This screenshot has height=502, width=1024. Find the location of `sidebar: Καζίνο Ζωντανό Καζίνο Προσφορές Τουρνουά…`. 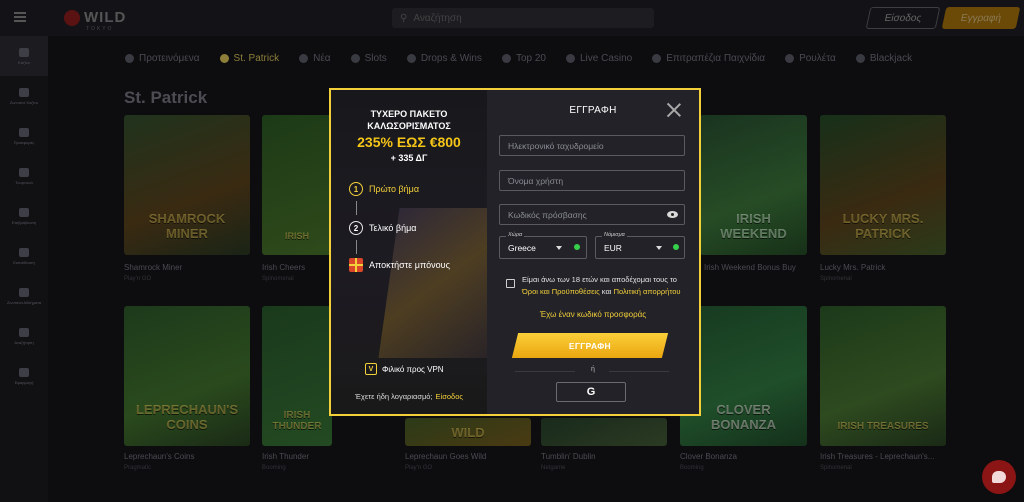

sidebar: Καζίνο Ζωντανό Καζίνο Προσφορές Τουρνουά… is located at coordinates (24, 269).